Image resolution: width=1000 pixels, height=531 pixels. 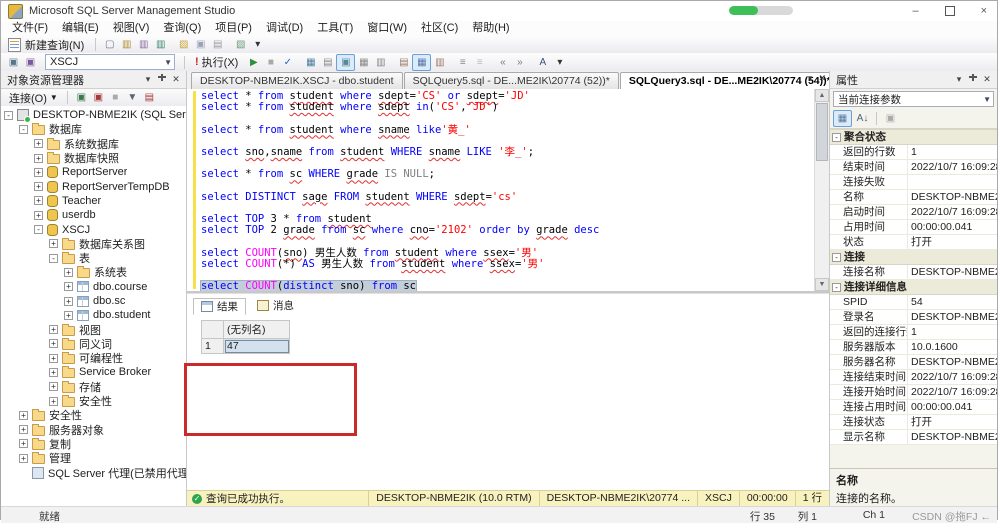 I want to click on tree-item: SQL Server 代理(已禁用代理 XP), so click(x=93, y=472).